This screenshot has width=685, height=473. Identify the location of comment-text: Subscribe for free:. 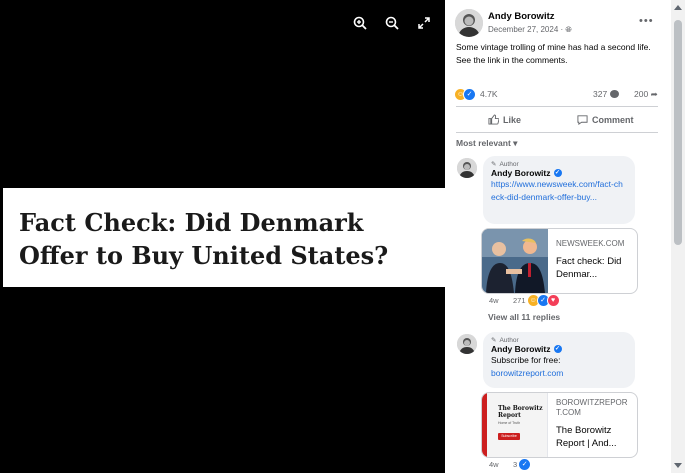
(526, 360).